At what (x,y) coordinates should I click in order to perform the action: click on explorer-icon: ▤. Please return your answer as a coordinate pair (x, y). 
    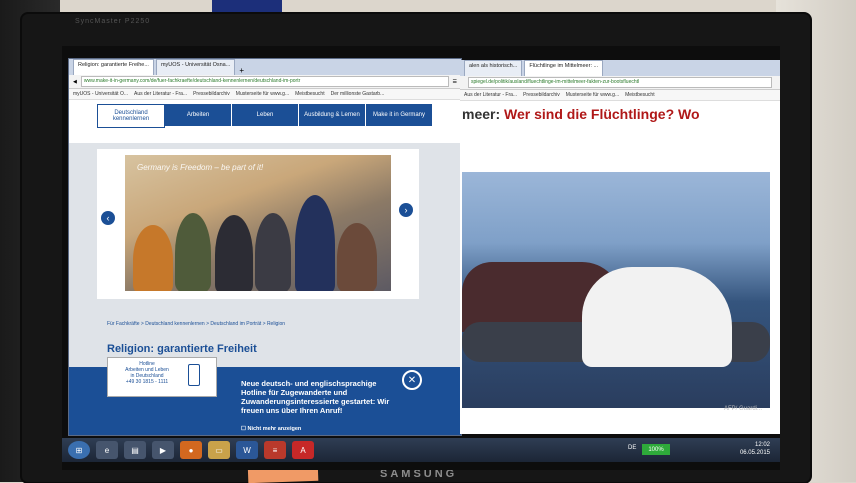
    Looking at the image, I should click on (135, 450).